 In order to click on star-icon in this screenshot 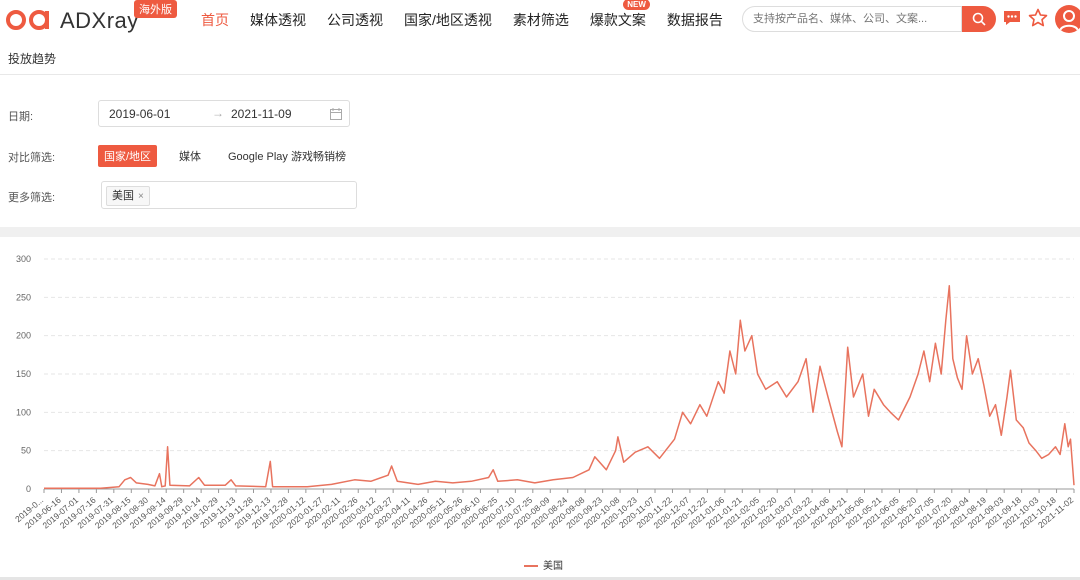, I will do `click(1038, 18)`.